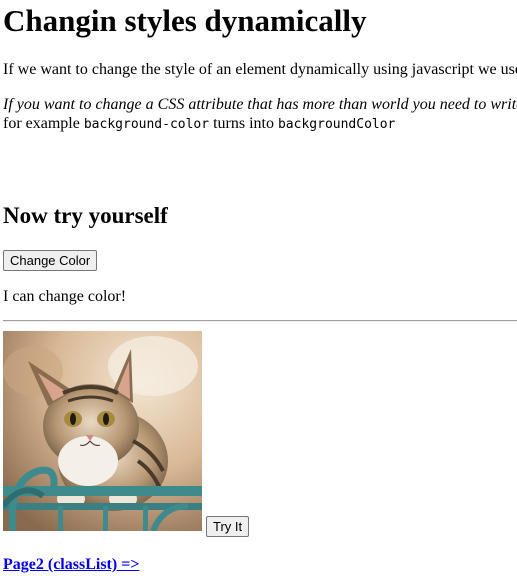  Describe the element at coordinates (102, 431) in the screenshot. I see `cat-image` at that location.